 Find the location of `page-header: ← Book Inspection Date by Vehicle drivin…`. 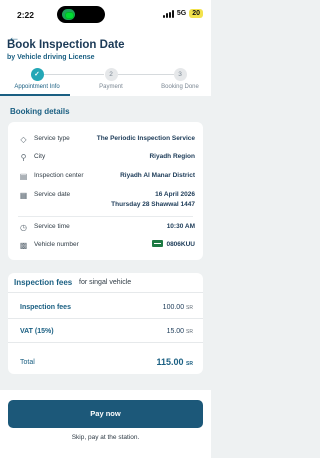

page-header: ← Book Inspection Date by Vehicle drivin… is located at coordinates (105, 49).